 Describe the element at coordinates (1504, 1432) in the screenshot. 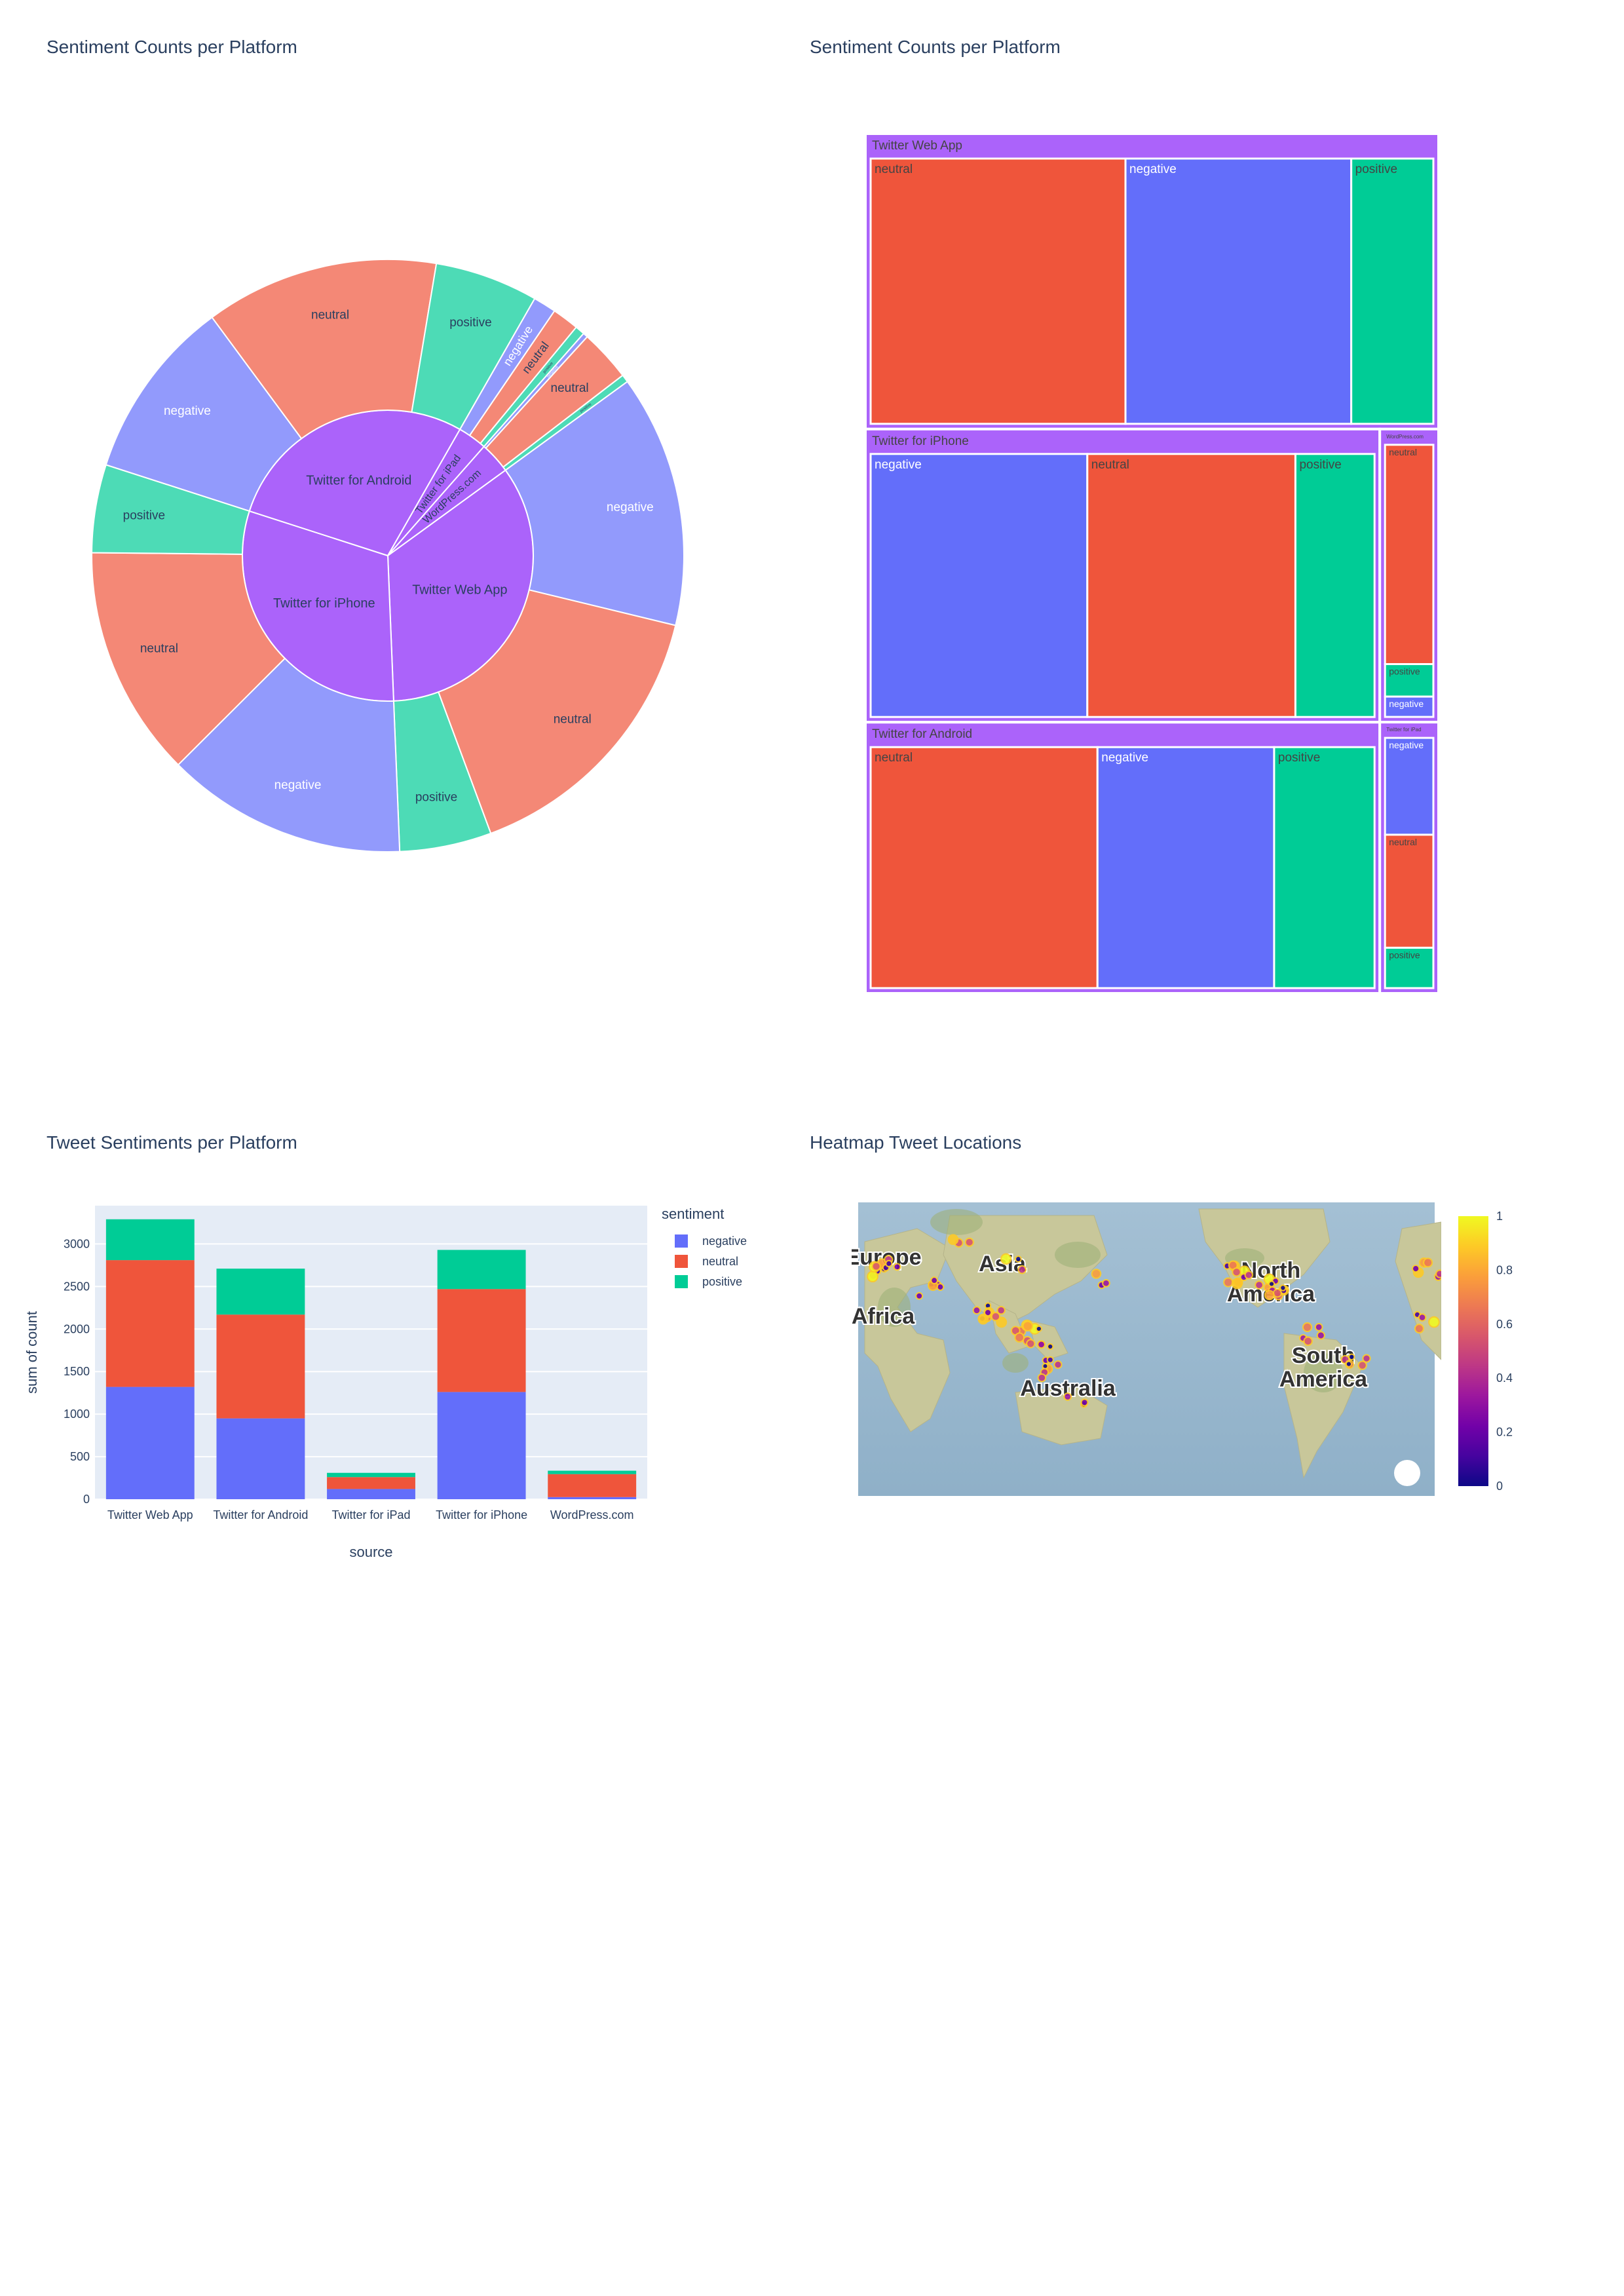

I see `colorbar-tick-label: 0.2` at that location.